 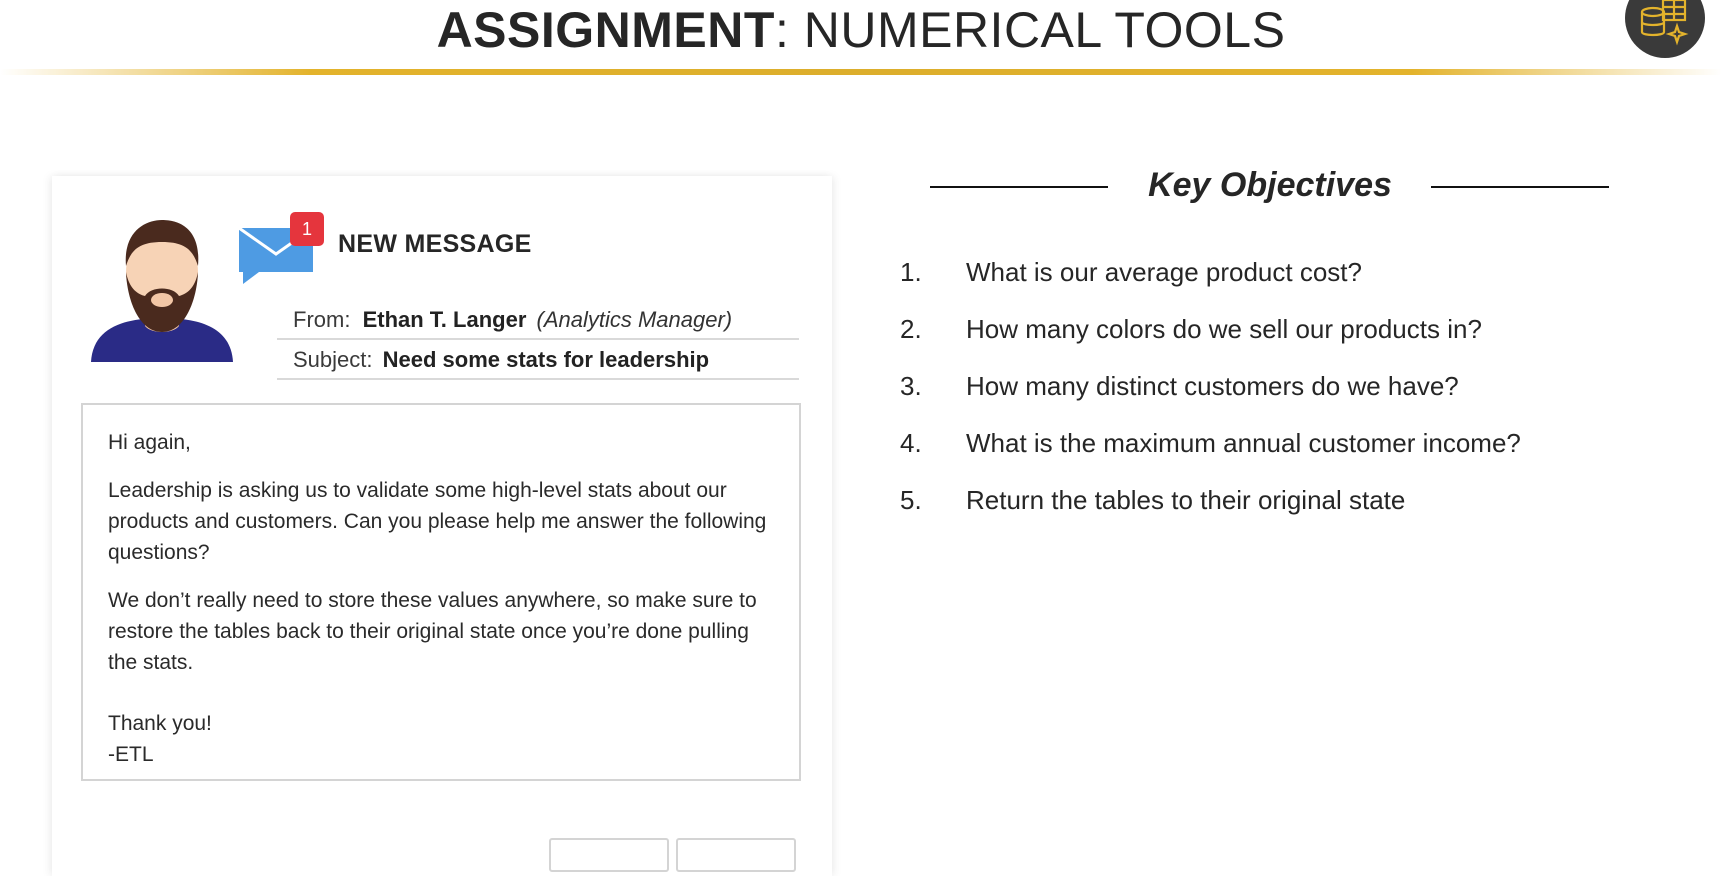 I want to click on signoff-text: Thank you!, so click(x=160, y=723).